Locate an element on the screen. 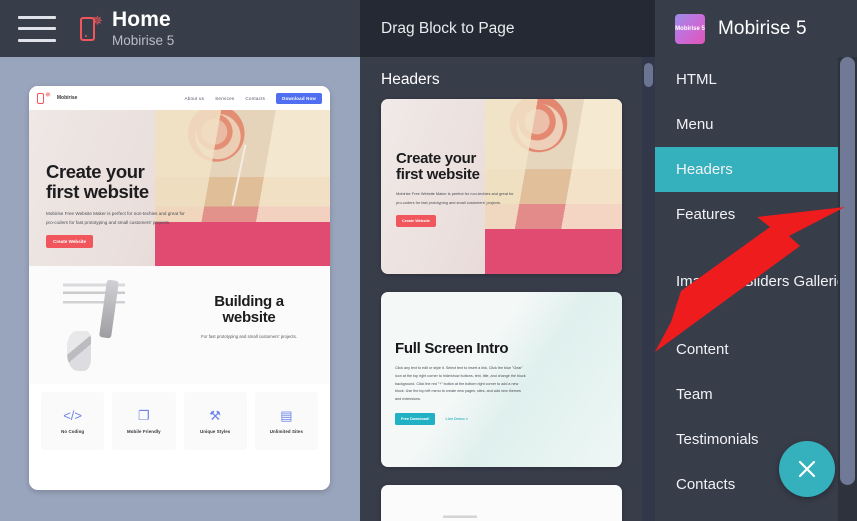 This screenshot has width=857, height=521. sidebar-header: Mobirise 5 Mobirise 5 is located at coordinates (756, 28).